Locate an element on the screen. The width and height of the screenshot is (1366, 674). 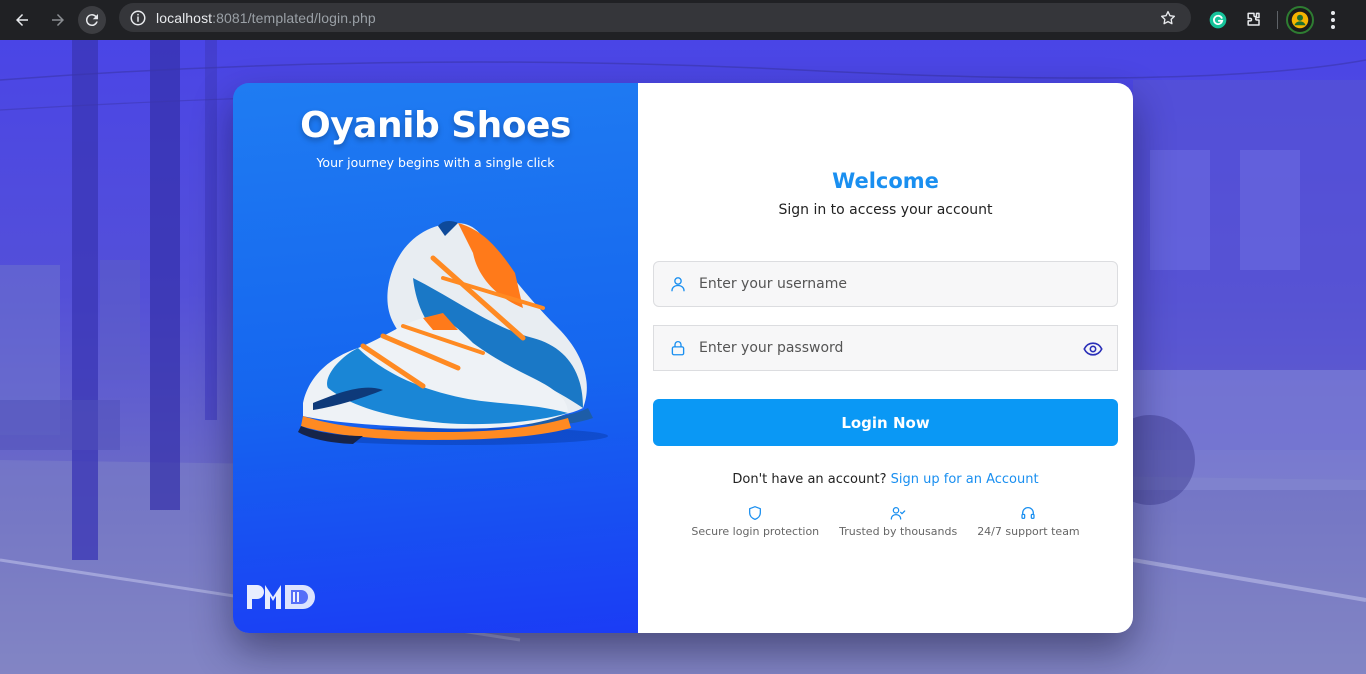
shield-icon is located at coordinates (755, 513).